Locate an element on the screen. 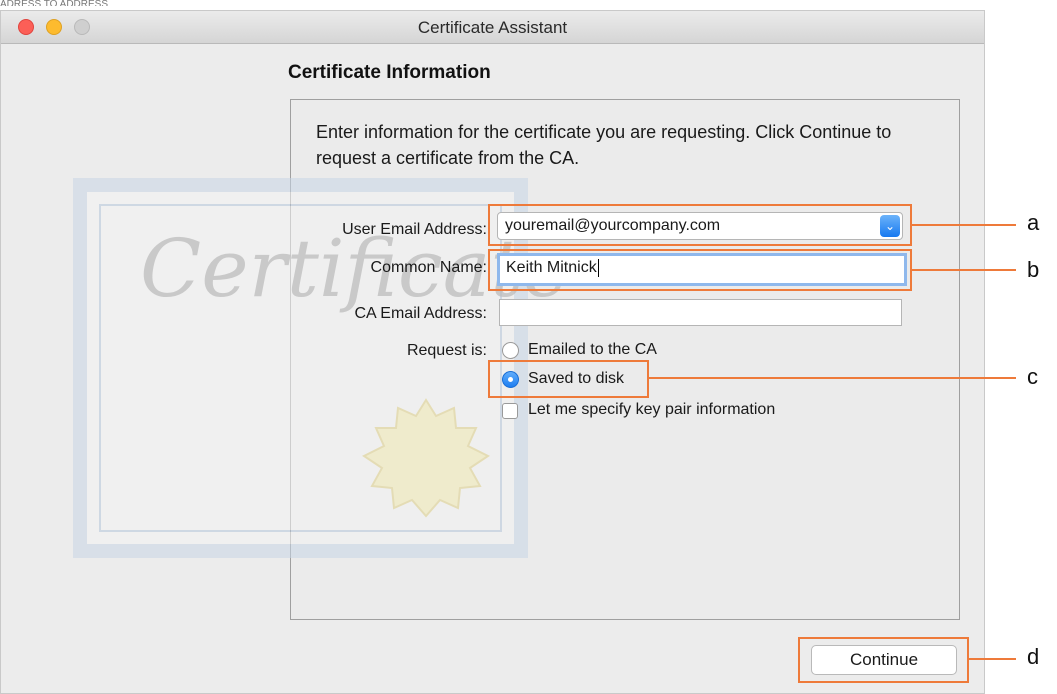  request-is-label: Request is: is located at coordinates (446, 350).